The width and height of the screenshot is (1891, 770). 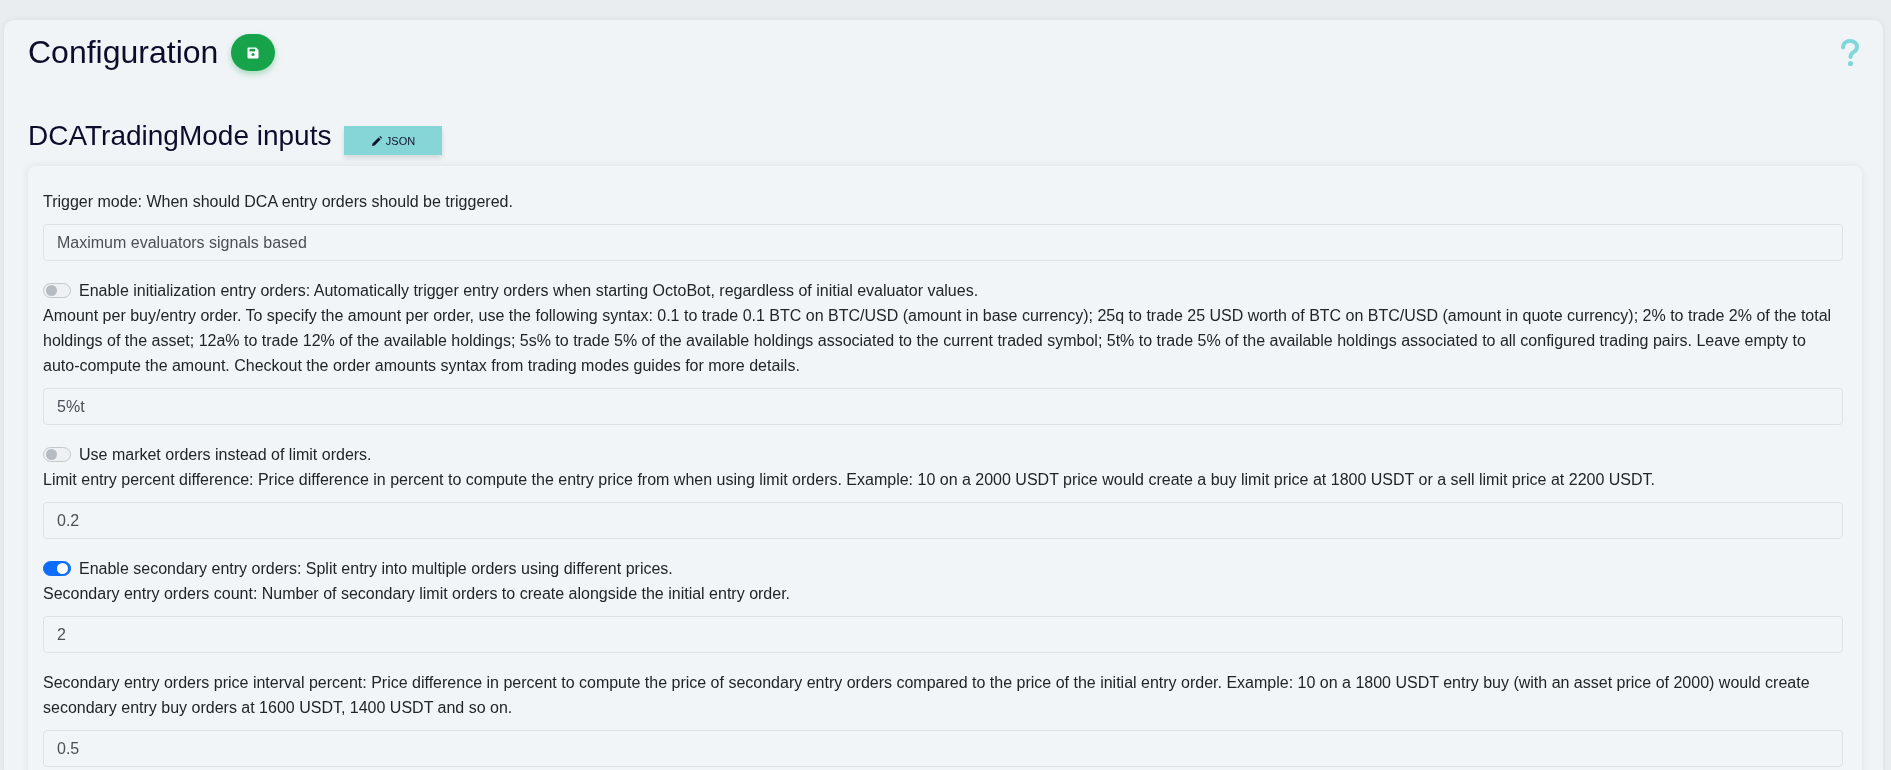 I want to click on page-title: Configuration, so click(x=123, y=52).